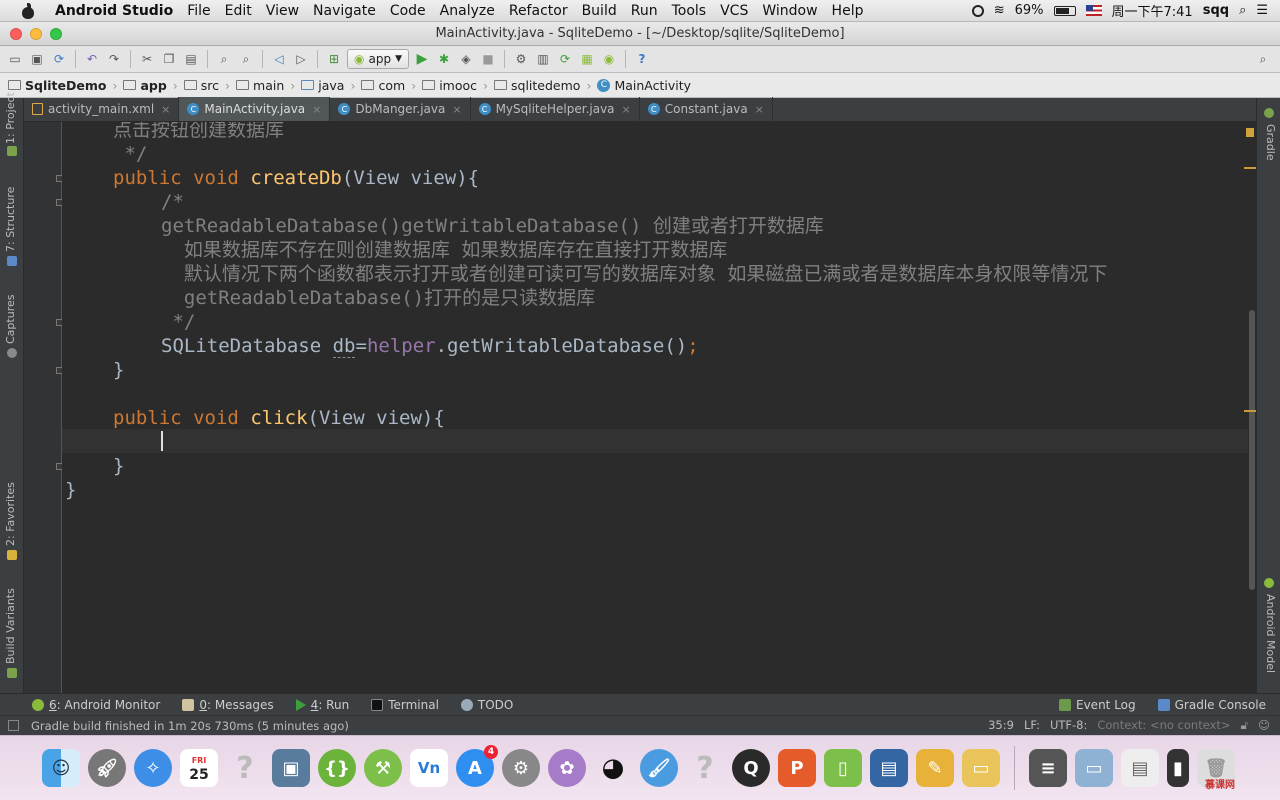 This screenshot has height=800, width=1280. What do you see at coordinates (1064, 10) in the screenshot?
I see `battery-icon` at bounding box center [1064, 10].